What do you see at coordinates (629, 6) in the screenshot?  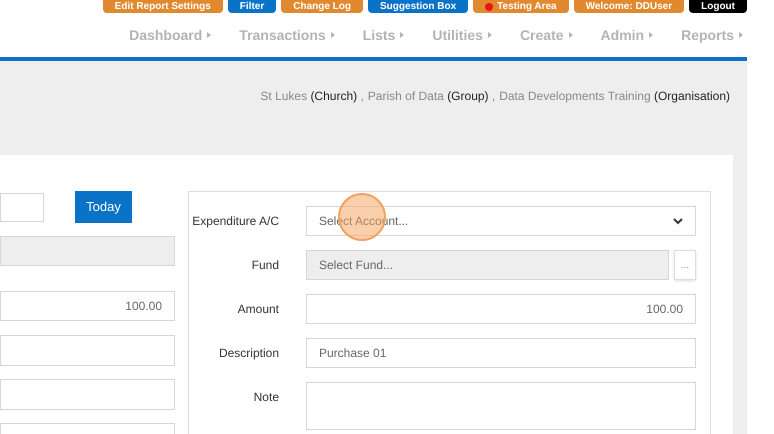 I see `header-button: Welcome: DDUser` at bounding box center [629, 6].